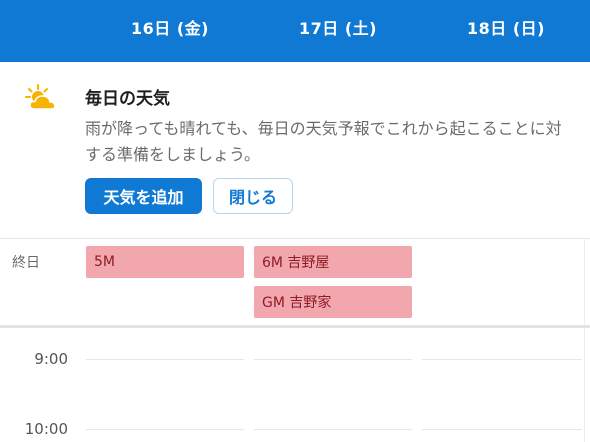  Describe the element at coordinates (338, 27) in the screenshot. I see `day-header-17: 17日 (土)` at that location.